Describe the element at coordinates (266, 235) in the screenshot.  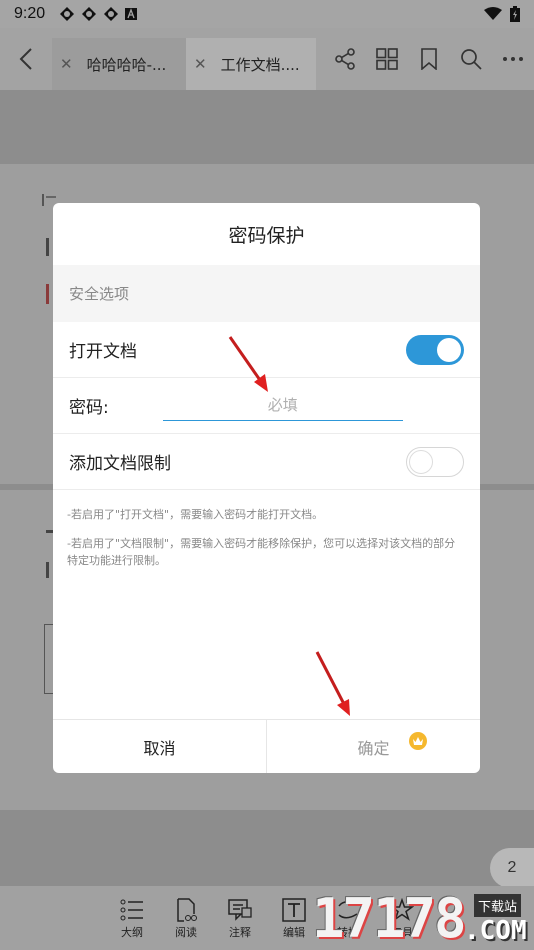
I see `dialog-title: 密码保护` at that location.